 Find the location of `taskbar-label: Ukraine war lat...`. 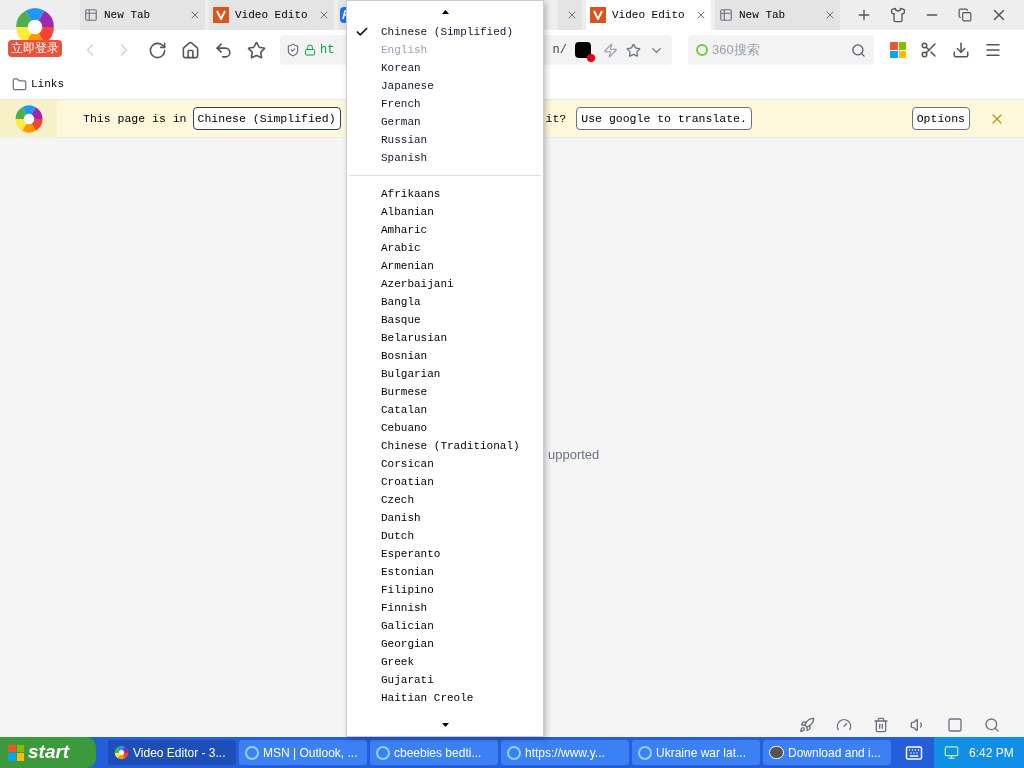

taskbar-label: Ukraine war lat... is located at coordinates (701, 753).